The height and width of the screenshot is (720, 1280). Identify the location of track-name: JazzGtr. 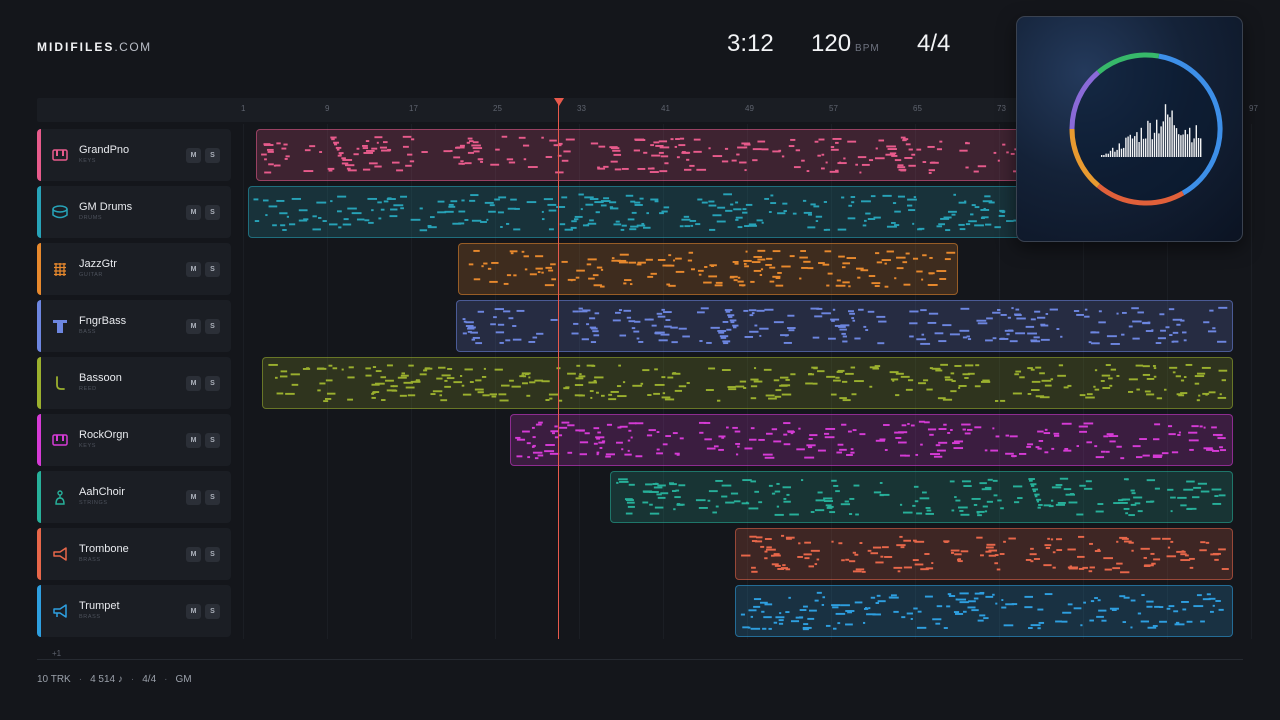
(98, 264).